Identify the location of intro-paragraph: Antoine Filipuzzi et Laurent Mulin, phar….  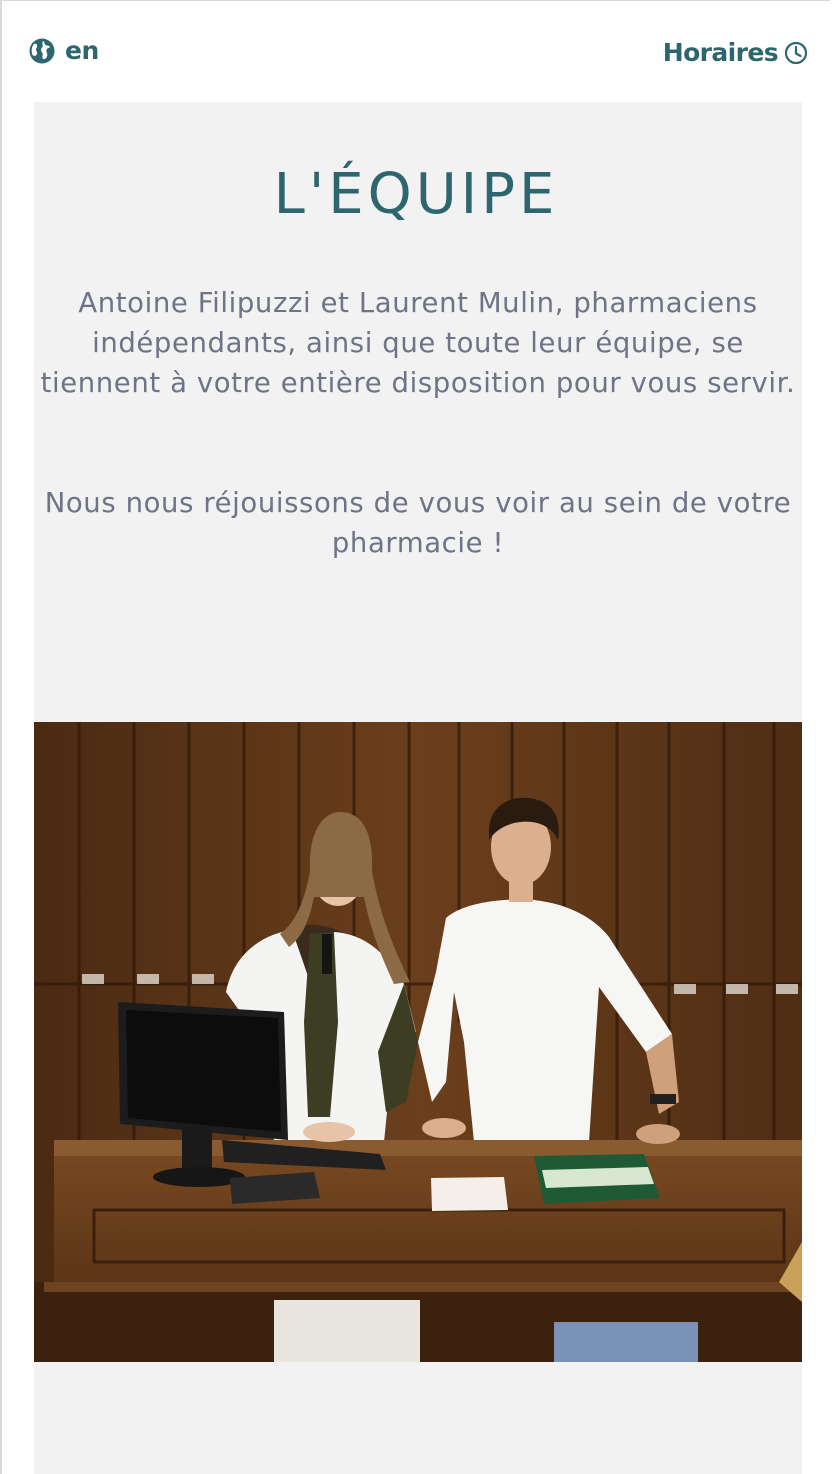
(418, 343).